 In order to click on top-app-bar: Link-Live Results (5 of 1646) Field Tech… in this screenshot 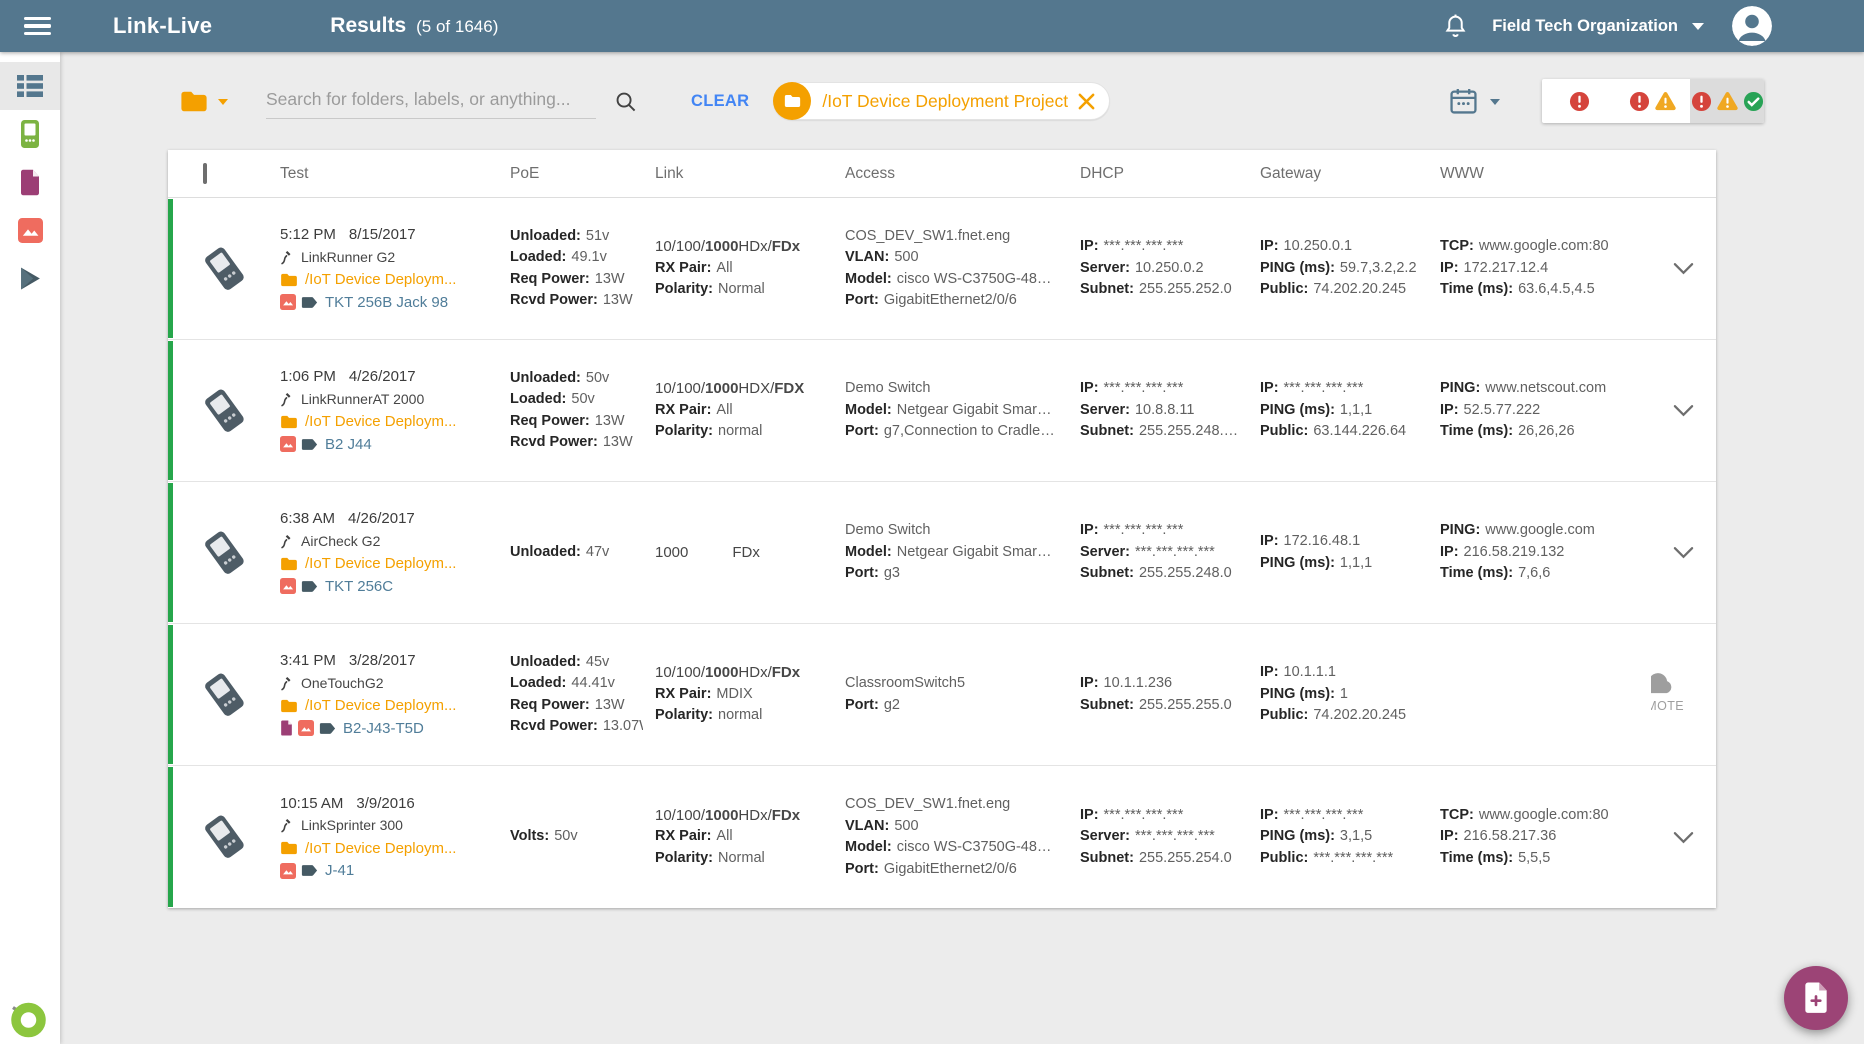, I will do `click(932, 26)`.